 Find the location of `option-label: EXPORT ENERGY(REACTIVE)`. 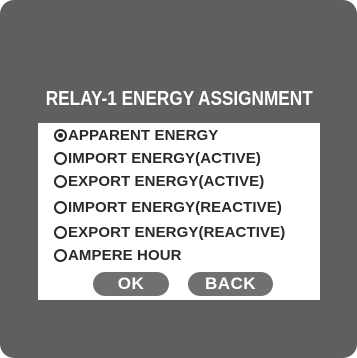

option-label: EXPORT ENERGY(REACTIVE) is located at coordinates (177, 232).